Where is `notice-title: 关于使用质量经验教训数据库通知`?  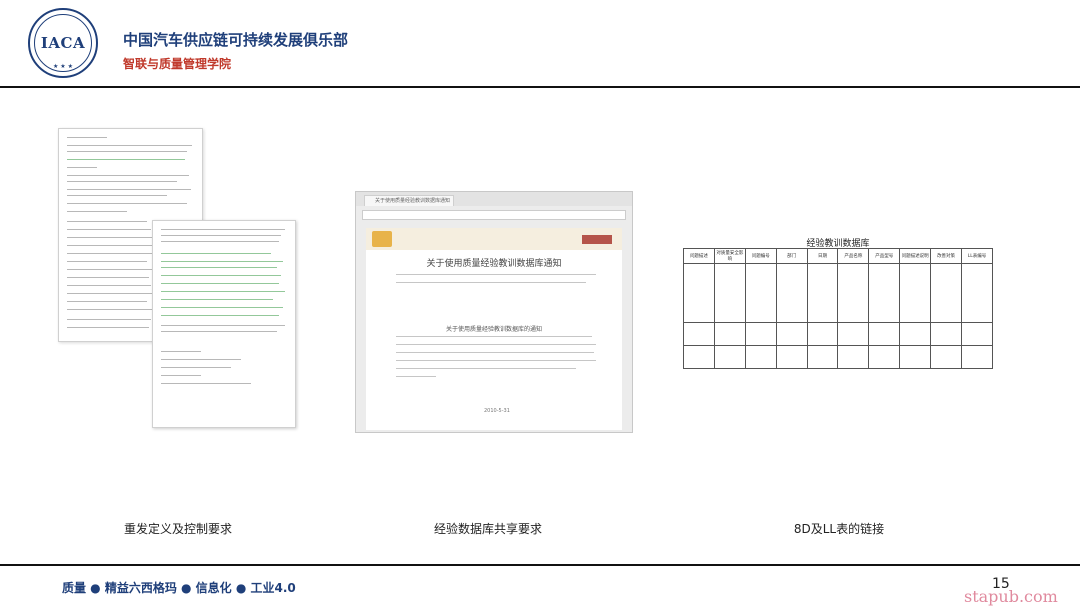 notice-title: 关于使用质量经验教训数据库通知 is located at coordinates (494, 264).